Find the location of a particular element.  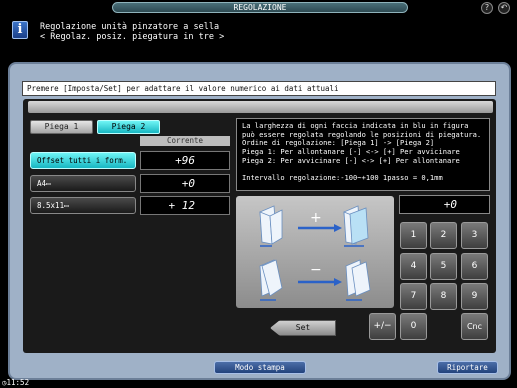

help-icon: ? is located at coordinates (487, 8).